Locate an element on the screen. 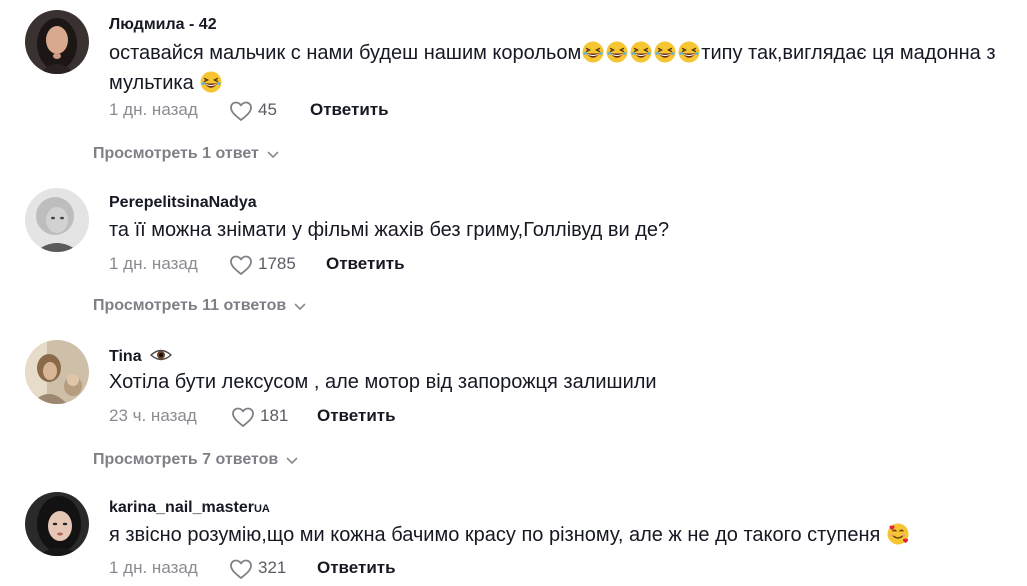 This screenshot has height=586, width=1027. view-replies-label: Просмотреть 11 ответов is located at coordinates (190, 305).